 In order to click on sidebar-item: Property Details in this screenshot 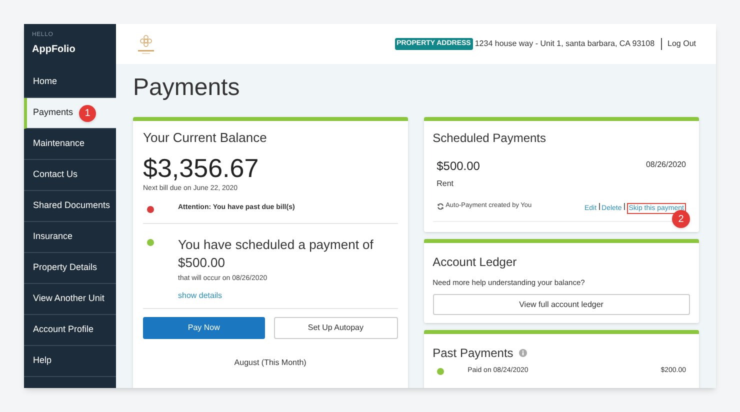, I will do `click(70, 268)`.